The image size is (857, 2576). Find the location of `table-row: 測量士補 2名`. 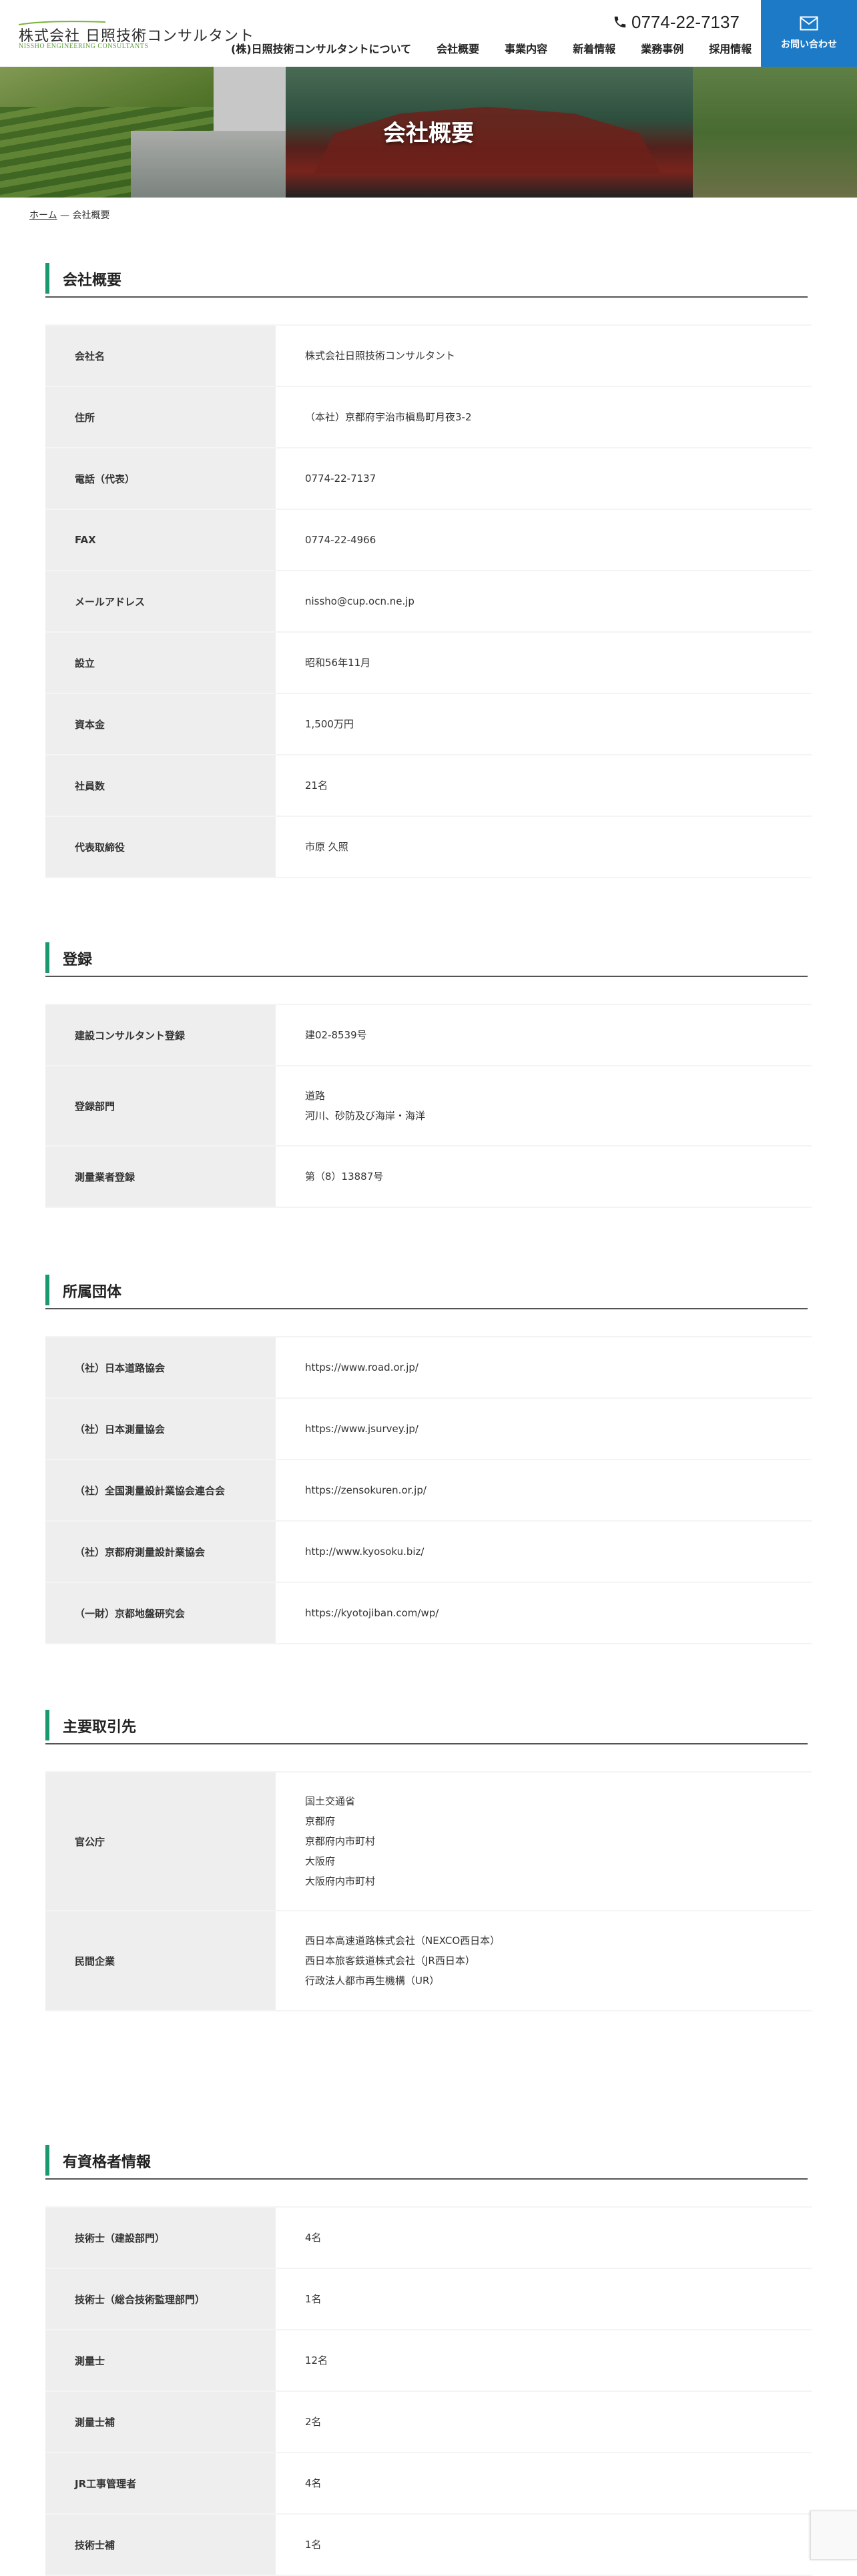

table-row: 測量士補 2名 is located at coordinates (429, 2421).